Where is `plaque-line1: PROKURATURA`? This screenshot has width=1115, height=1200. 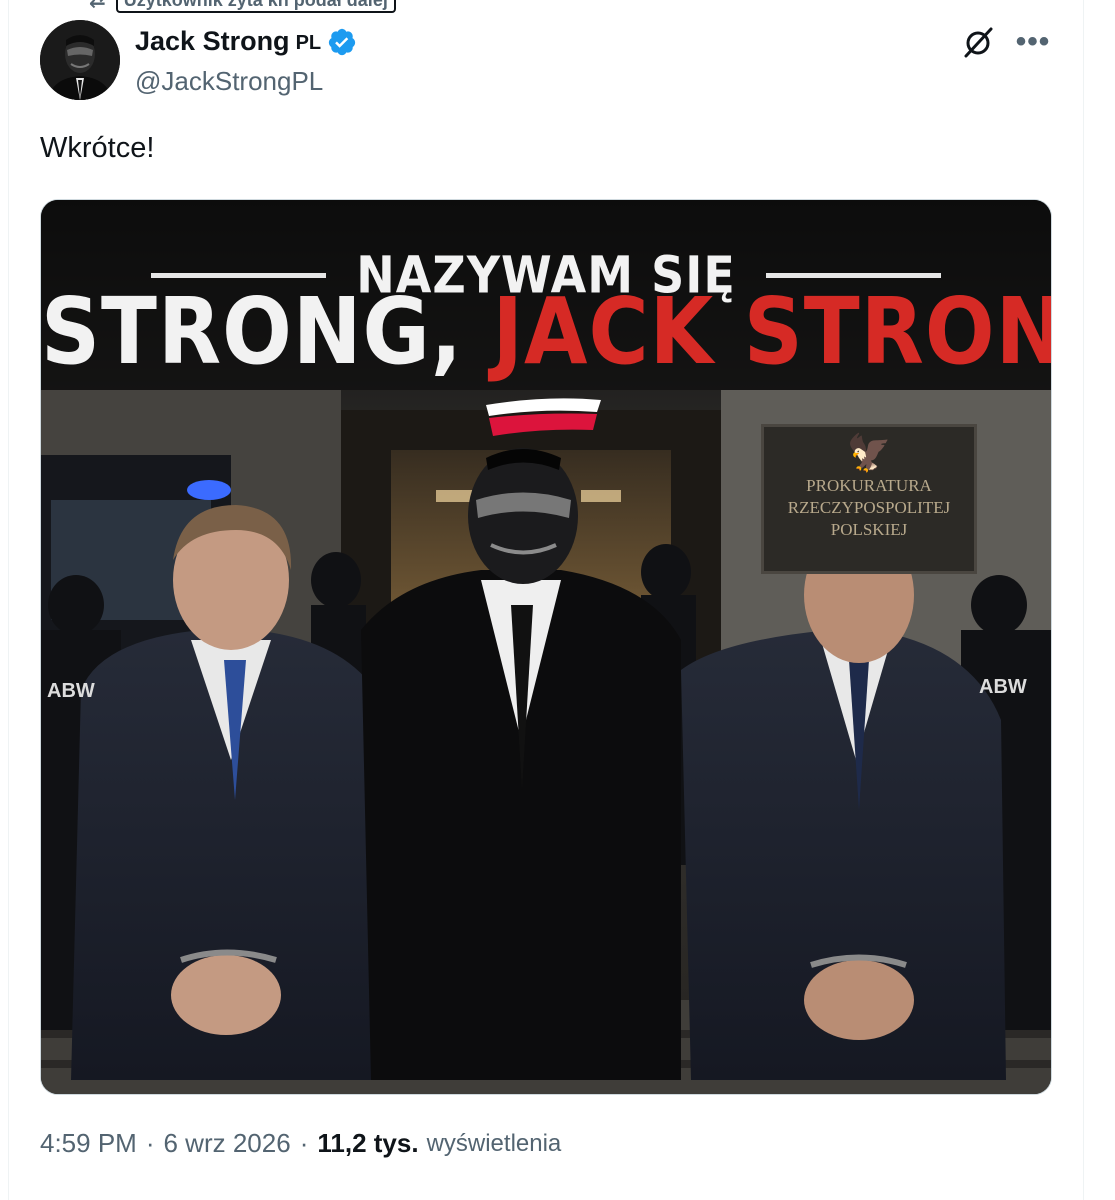
plaque-line1: PROKURATURA is located at coordinates (869, 485).